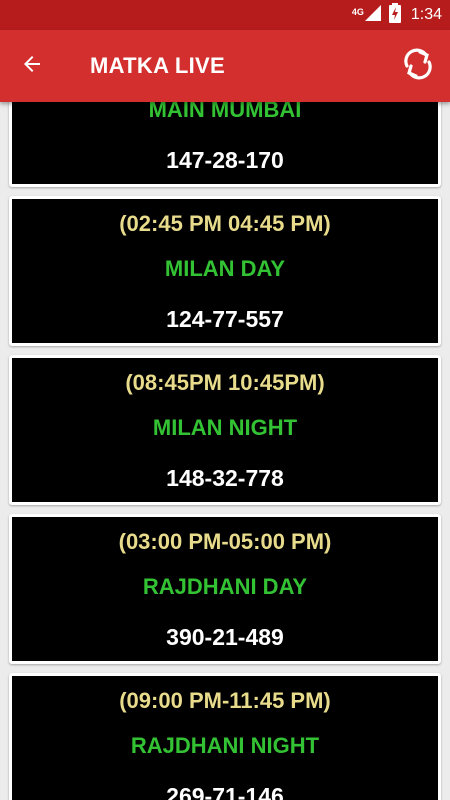 Image resolution: width=450 pixels, height=800 pixels. What do you see at coordinates (225, 268) in the screenshot?
I see `market-name: MILAN DAY` at bounding box center [225, 268].